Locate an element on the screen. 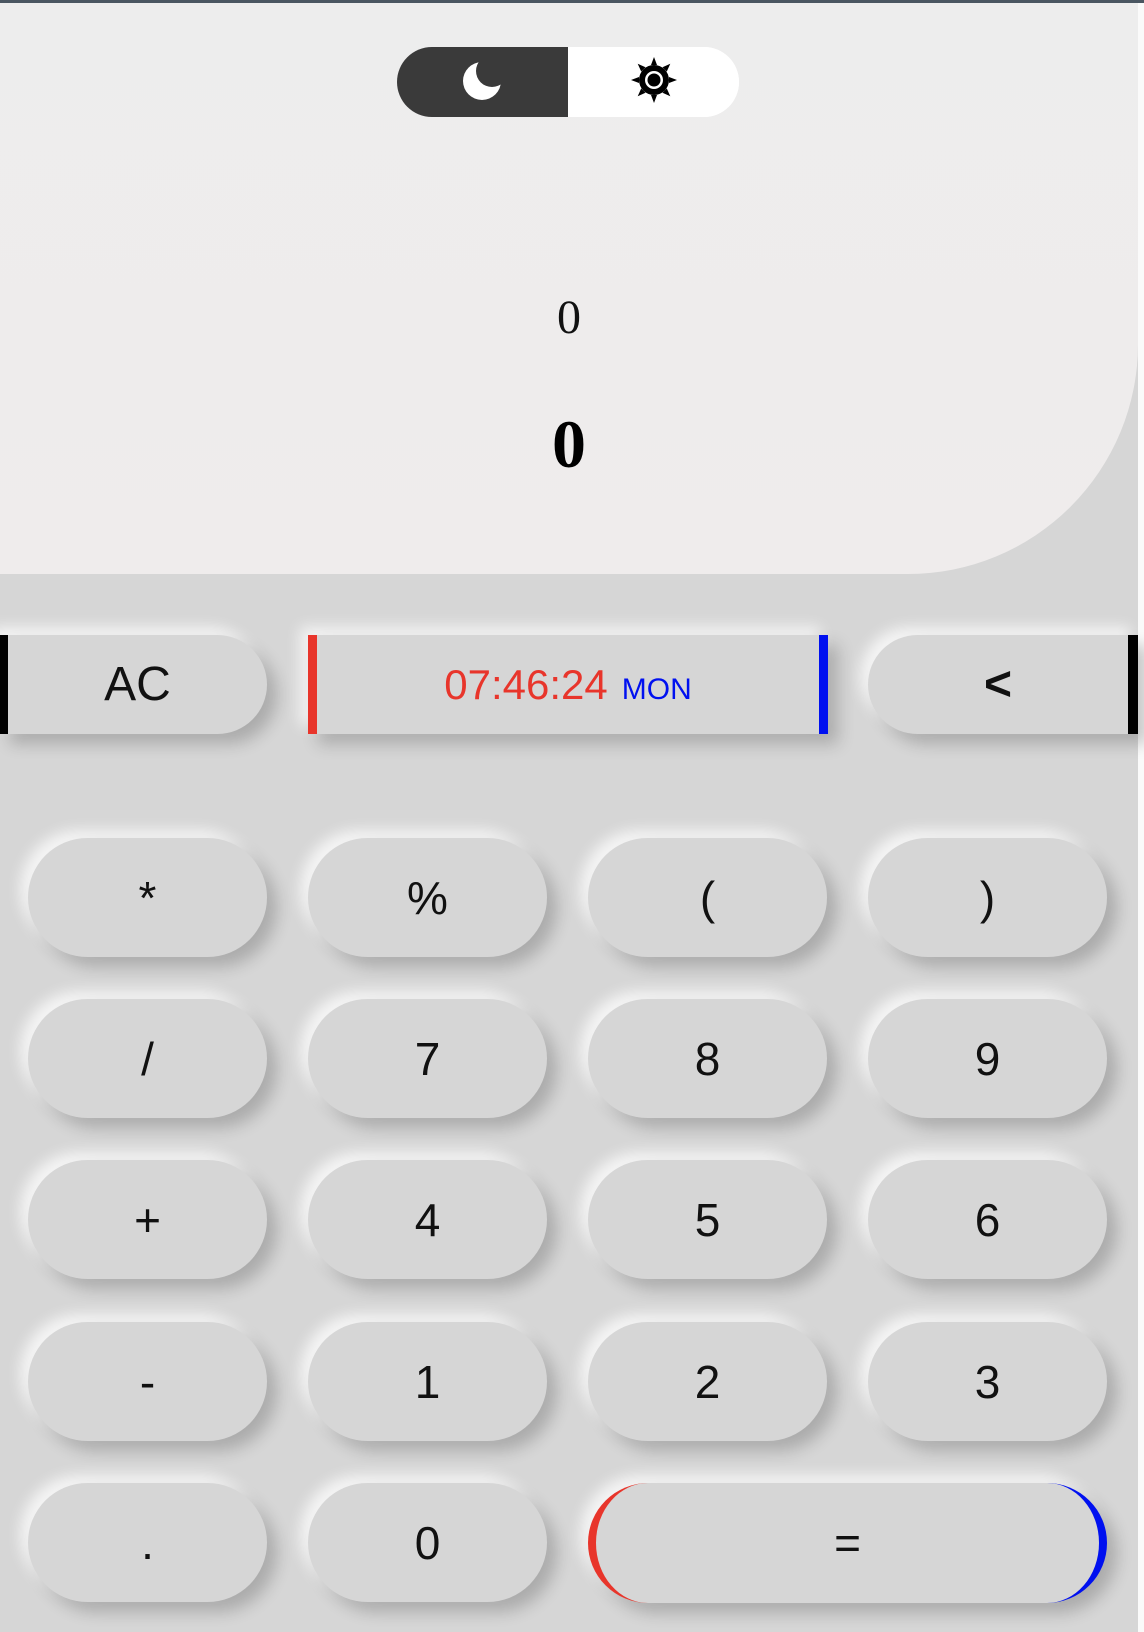  subtract-button: - is located at coordinates (147, 1381).